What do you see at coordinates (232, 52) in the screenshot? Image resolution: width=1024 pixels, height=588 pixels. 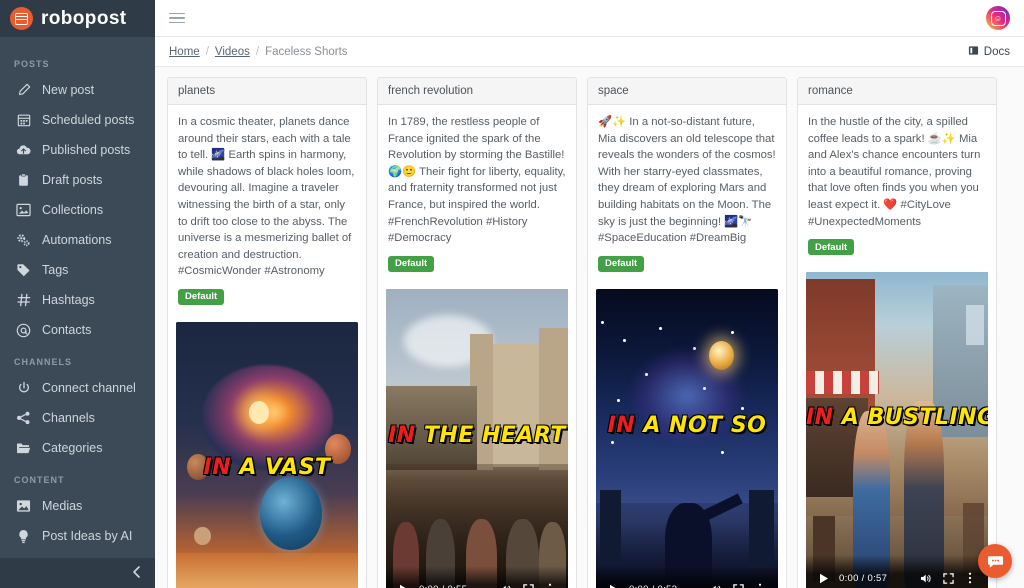 I see `breadcrumb-item-videos: Videos` at bounding box center [232, 52].